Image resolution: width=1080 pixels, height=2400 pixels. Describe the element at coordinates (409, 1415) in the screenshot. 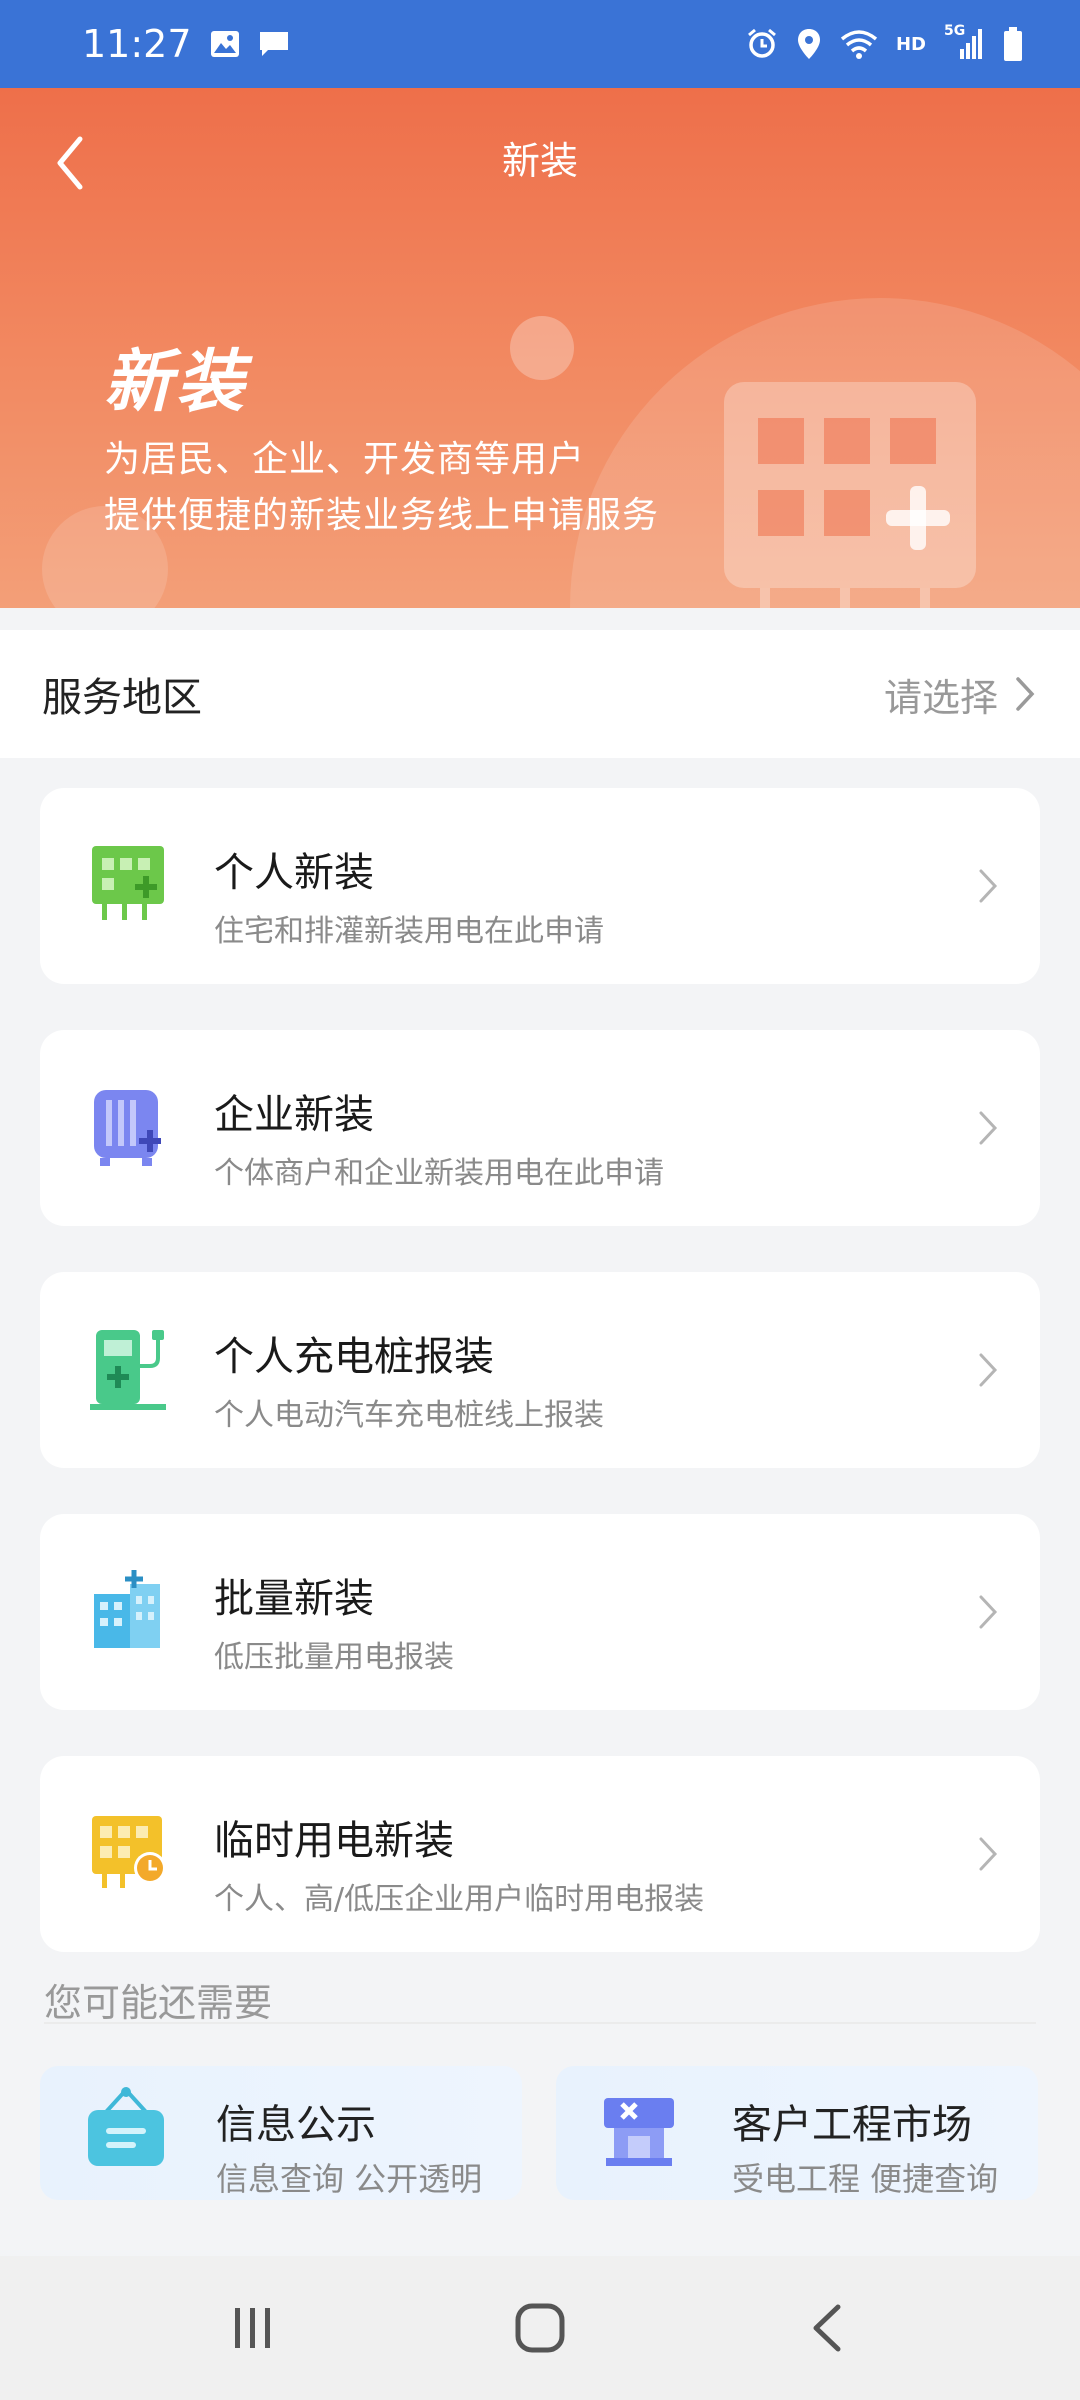

I see `service-desc: 个人电动汽车充电桩线上报装` at that location.